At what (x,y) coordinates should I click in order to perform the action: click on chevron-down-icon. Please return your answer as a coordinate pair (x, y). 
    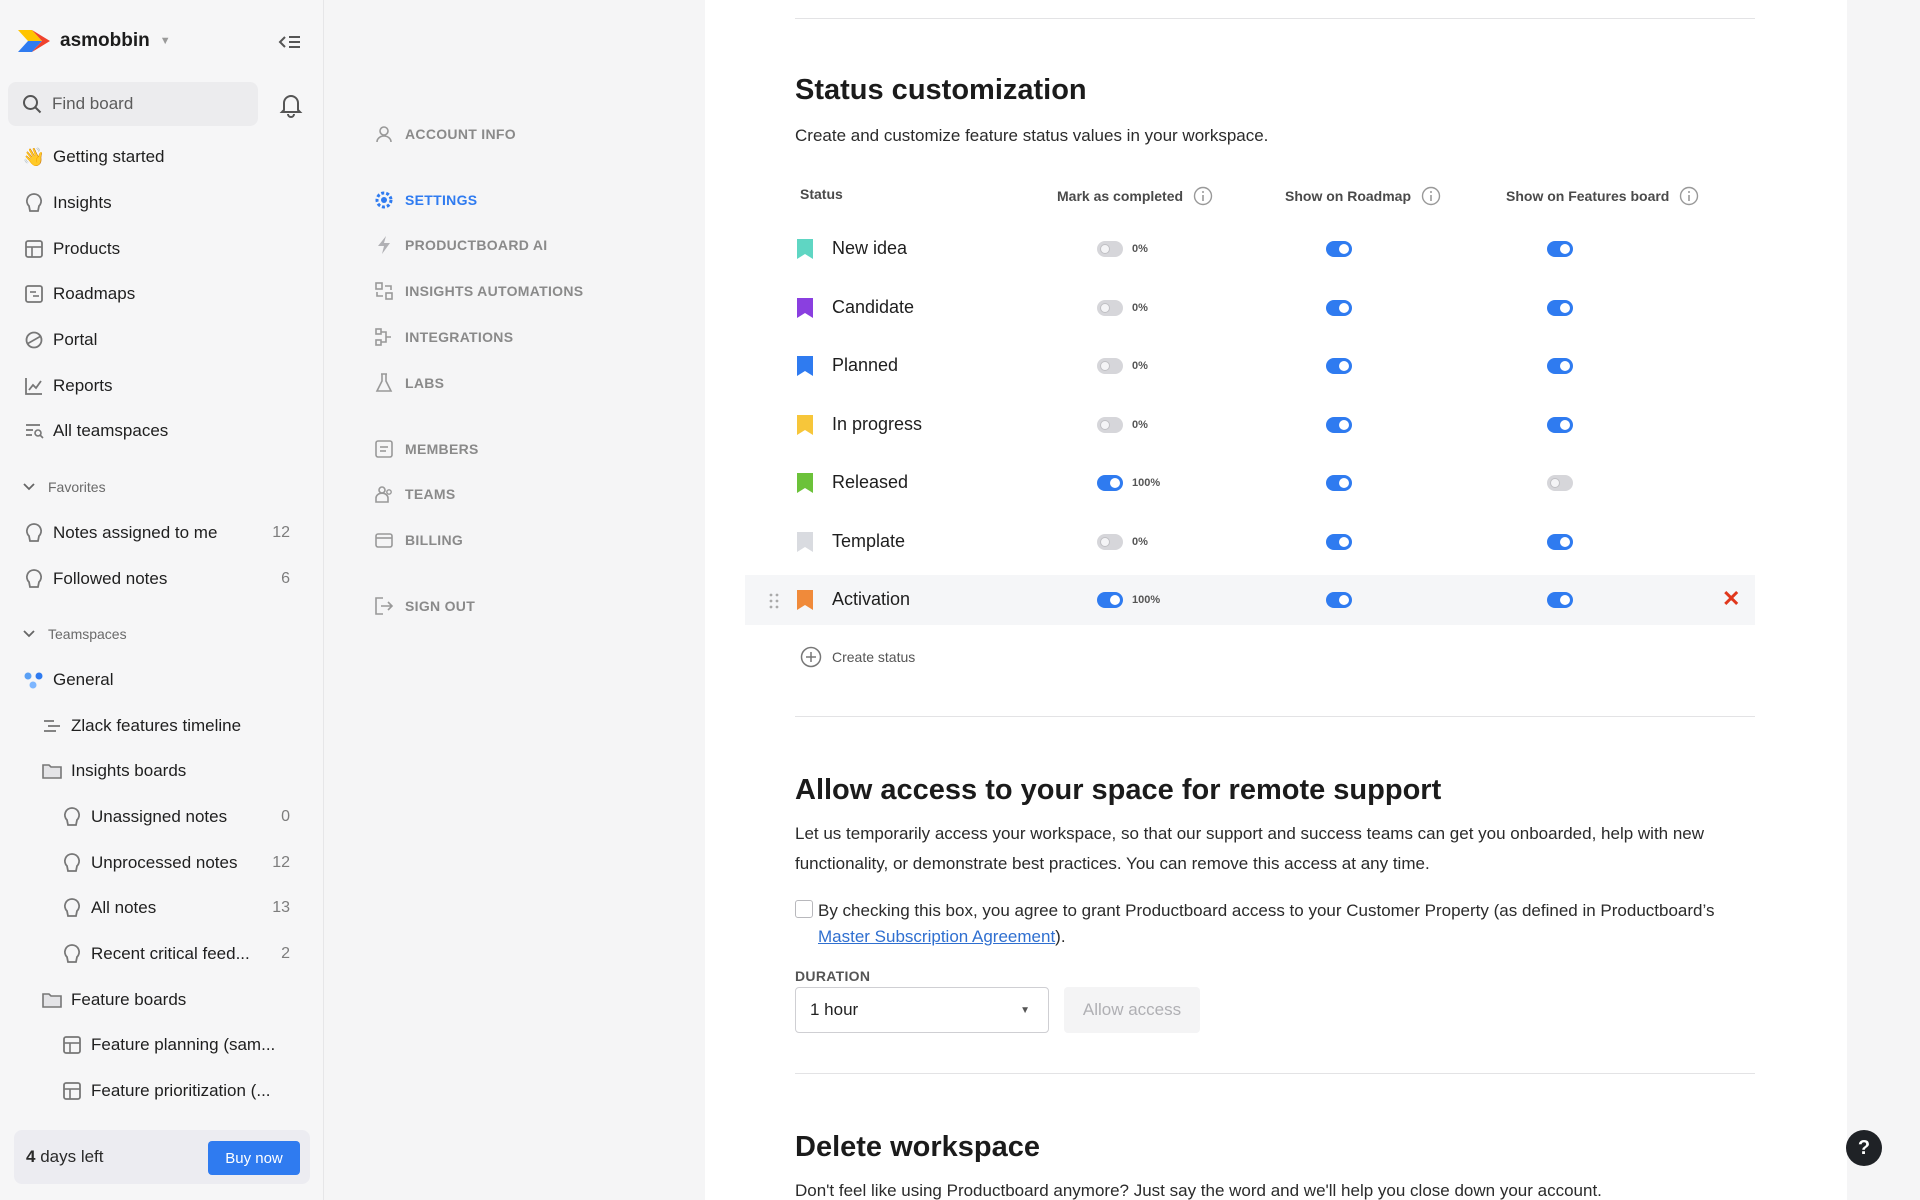
    Looking at the image, I should click on (29, 487).